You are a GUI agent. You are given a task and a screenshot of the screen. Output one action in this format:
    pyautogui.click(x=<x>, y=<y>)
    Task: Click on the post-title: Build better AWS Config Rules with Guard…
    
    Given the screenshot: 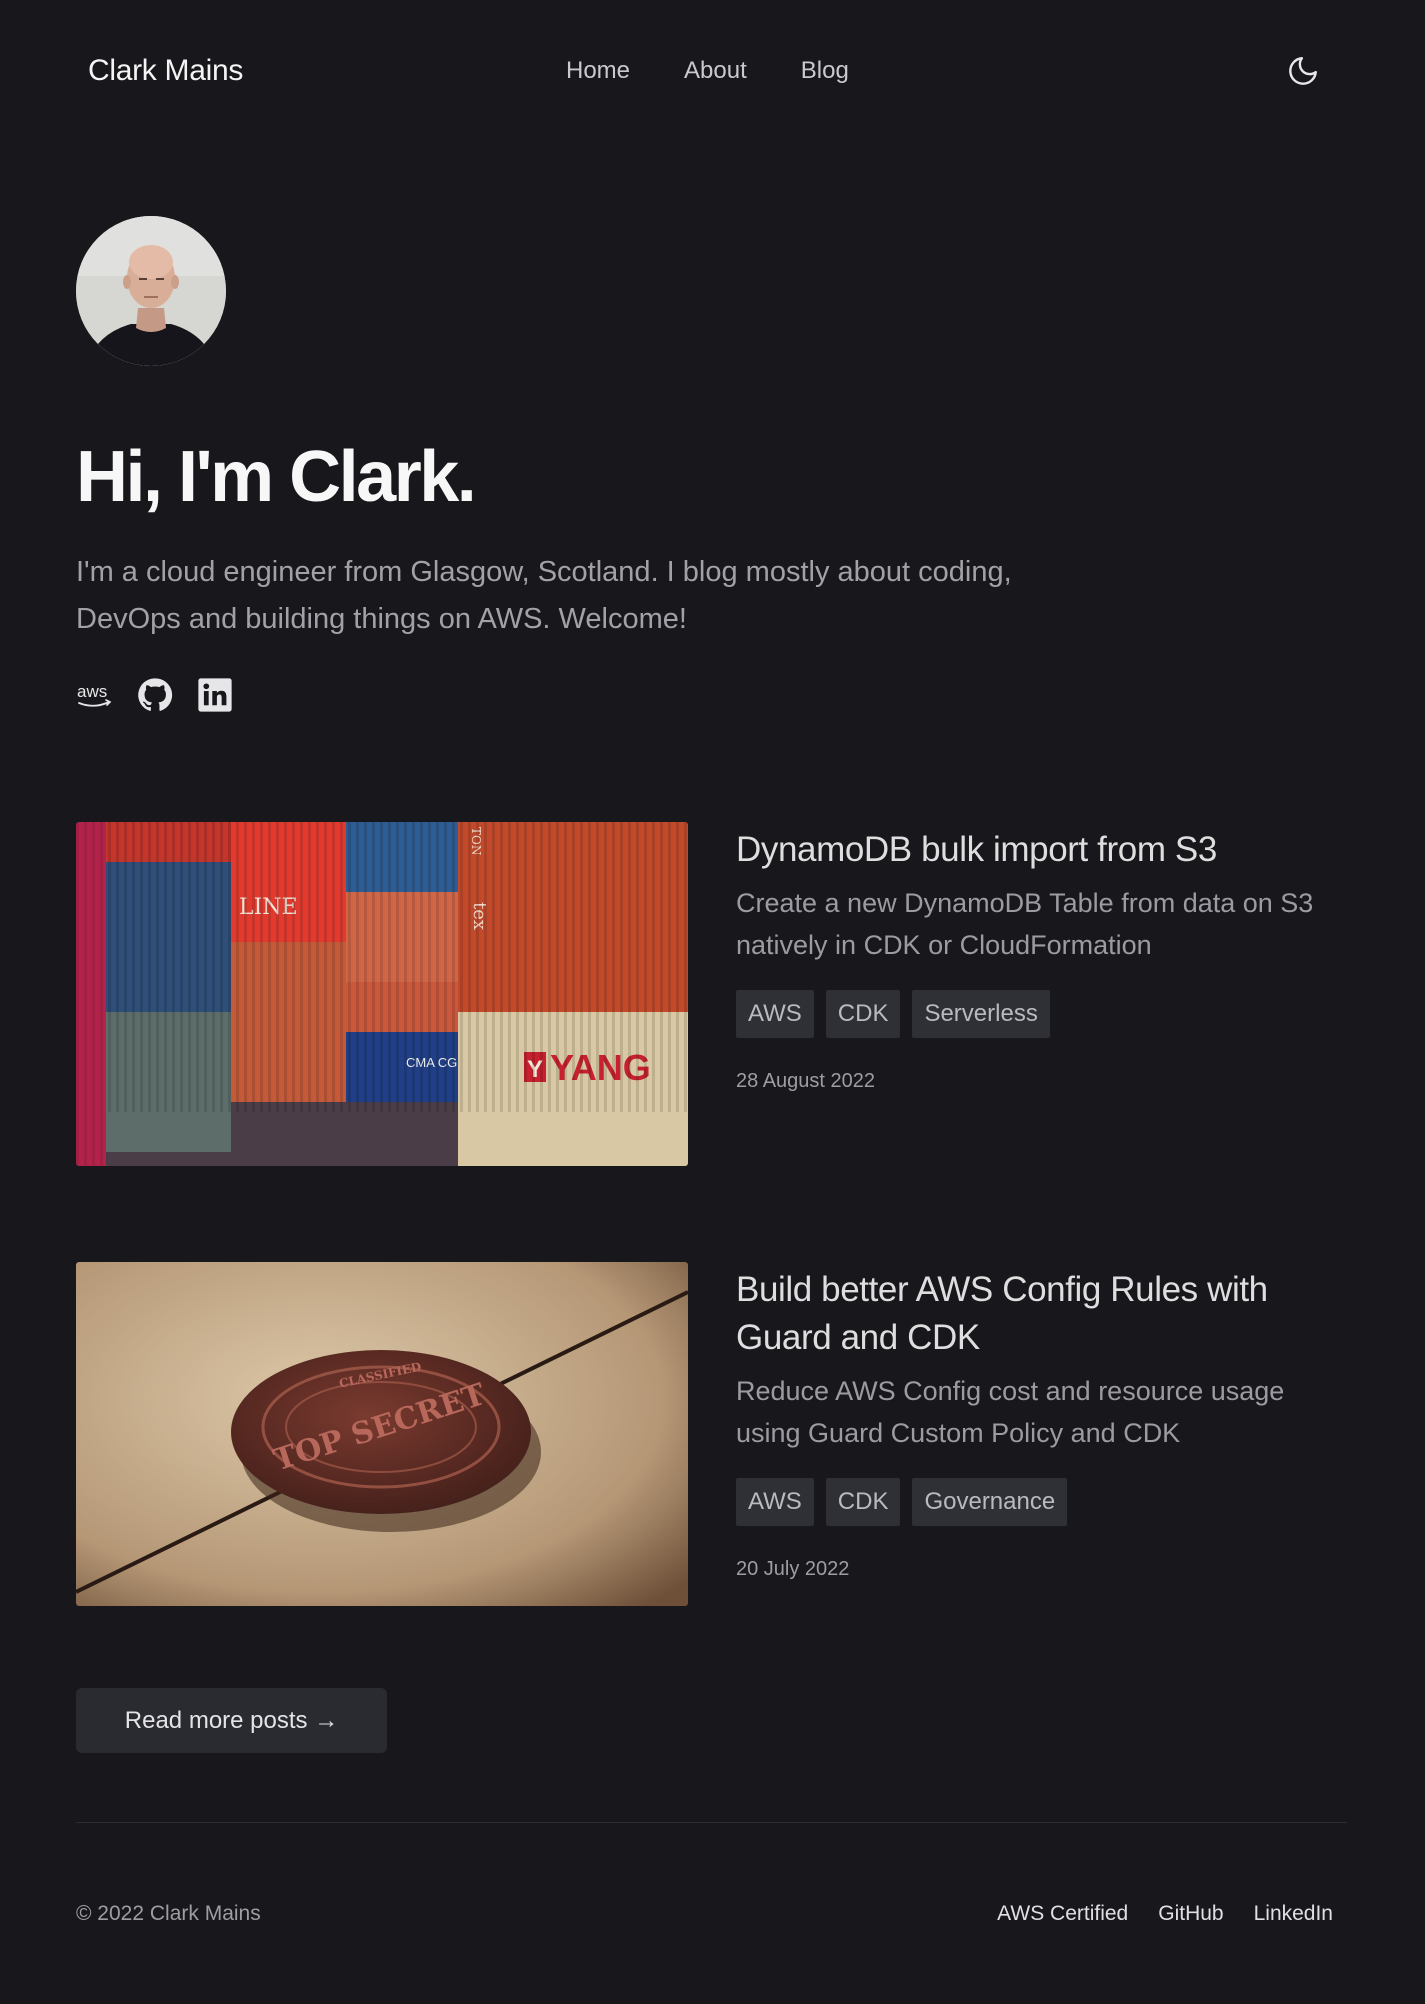 What is the action you would take?
    pyautogui.click(x=1043, y=1314)
    